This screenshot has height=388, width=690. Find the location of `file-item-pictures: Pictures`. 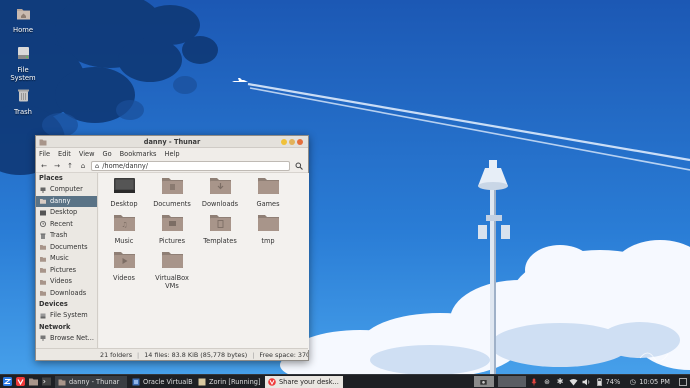

file-item-pictures: Pictures is located at coordinates (172, 229).